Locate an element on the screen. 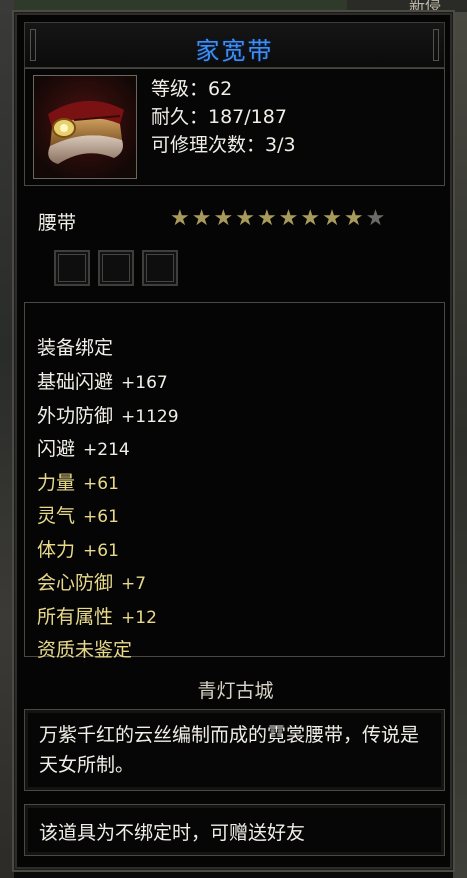 This screenshot has height=878, width=467. stat-row: 基础闪避 +167 is located at coordinates (102, 380).